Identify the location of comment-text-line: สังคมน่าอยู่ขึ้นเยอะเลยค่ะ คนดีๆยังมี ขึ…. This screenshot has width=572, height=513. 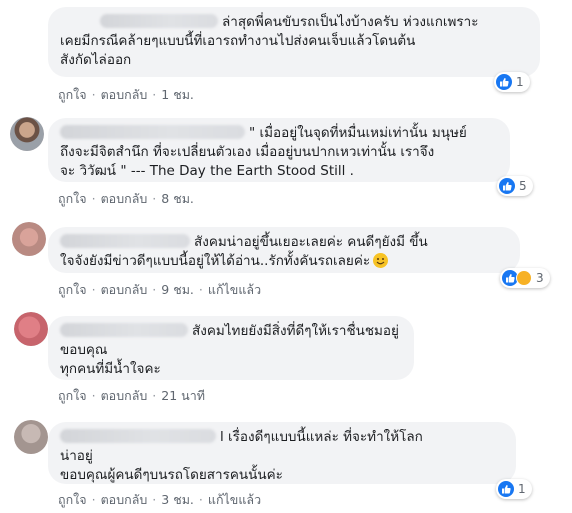
(311, 242).